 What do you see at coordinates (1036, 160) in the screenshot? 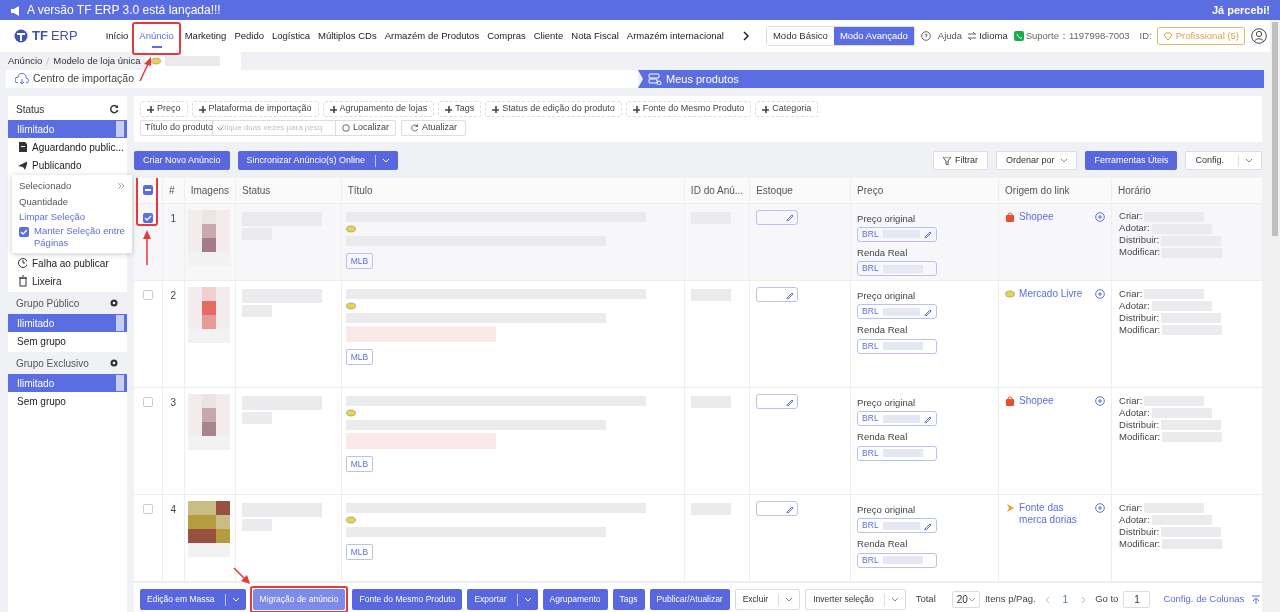
I see `action-button: Ordenar por` at bounding box center [1036, 160].